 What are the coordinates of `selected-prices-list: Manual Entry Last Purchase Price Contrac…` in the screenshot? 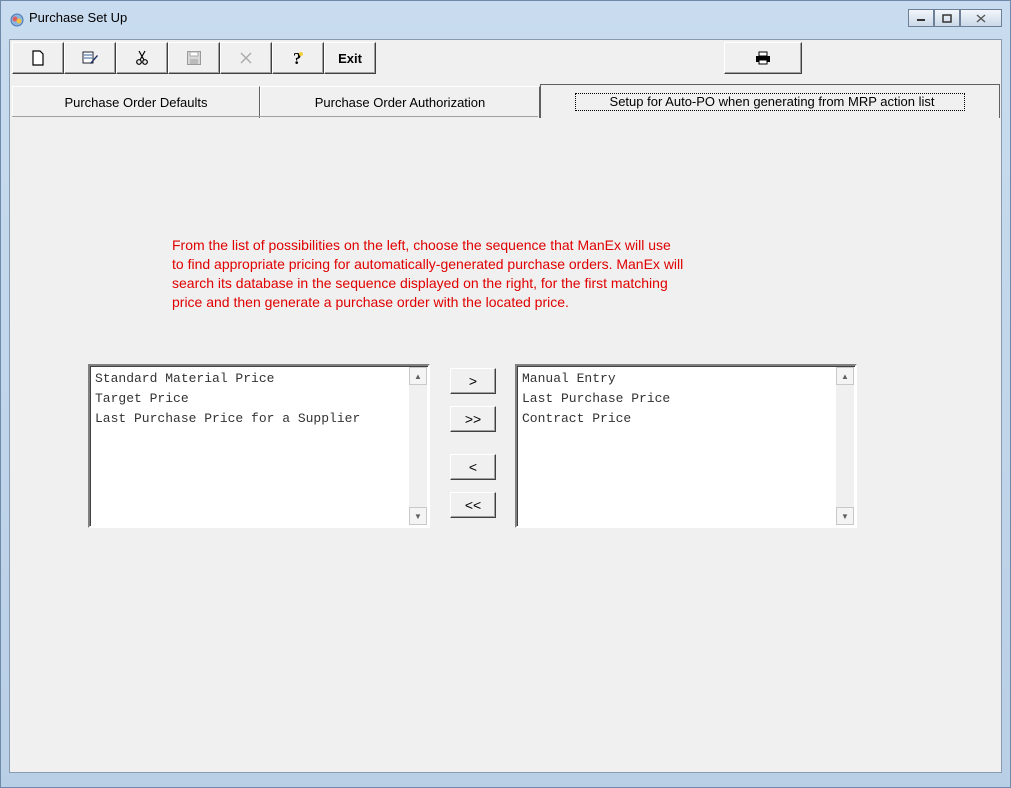 It's located at (686, 446).